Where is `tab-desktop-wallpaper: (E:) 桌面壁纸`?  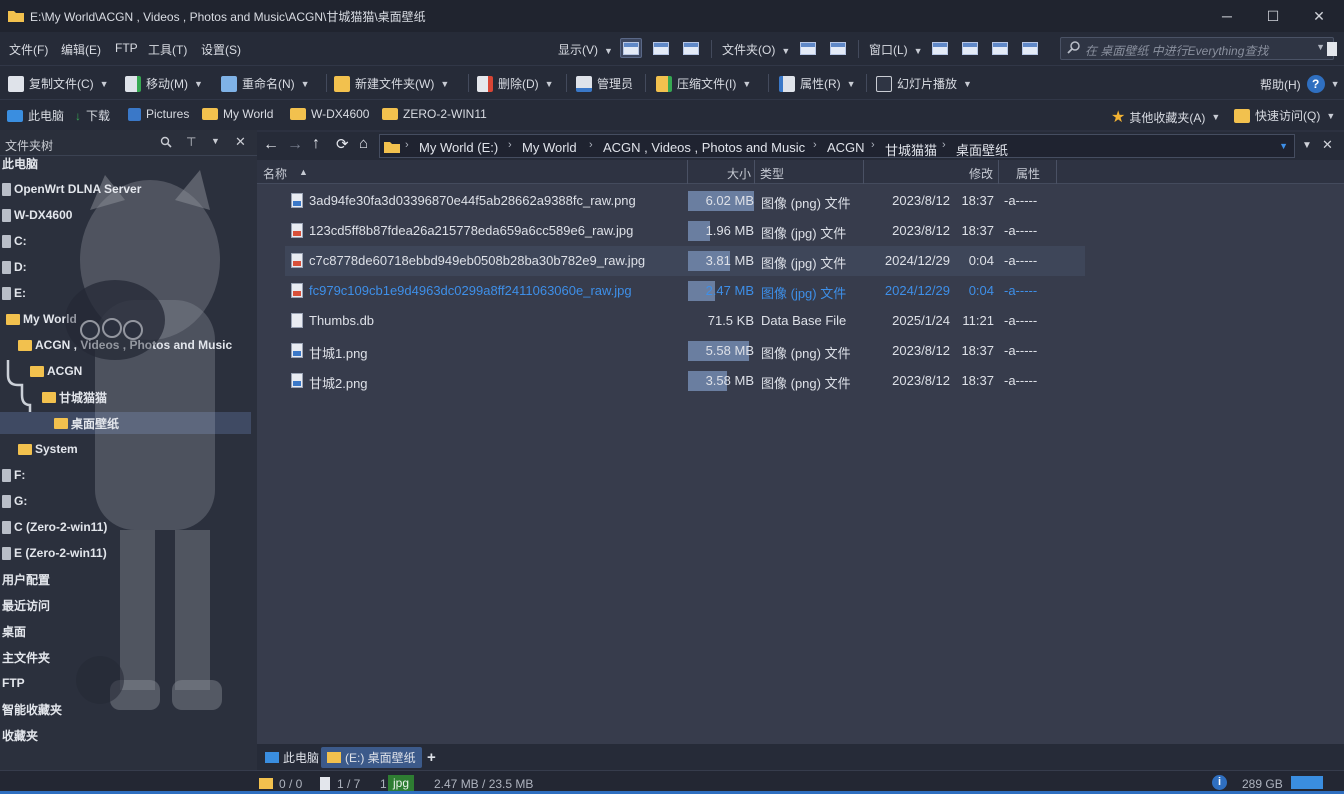
tab-desktop-wallpaper: (E:) 桌面壁纸 is located at coordinates (371, 757).